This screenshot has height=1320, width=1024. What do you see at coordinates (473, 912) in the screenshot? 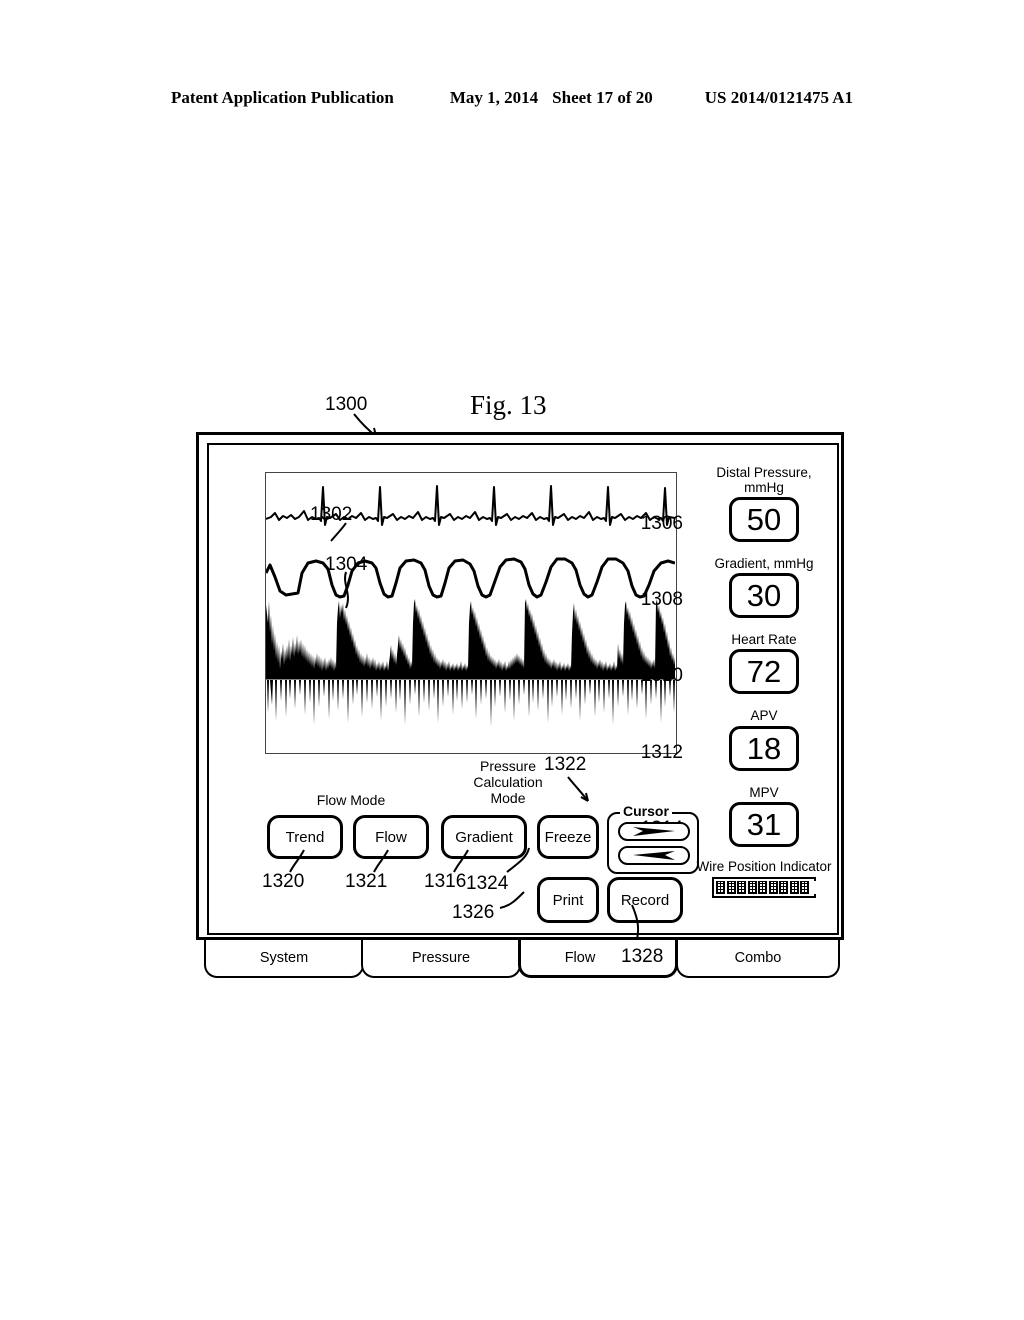
I see `reference-numeral-1326: 1326` at bounding box center [473, 912].